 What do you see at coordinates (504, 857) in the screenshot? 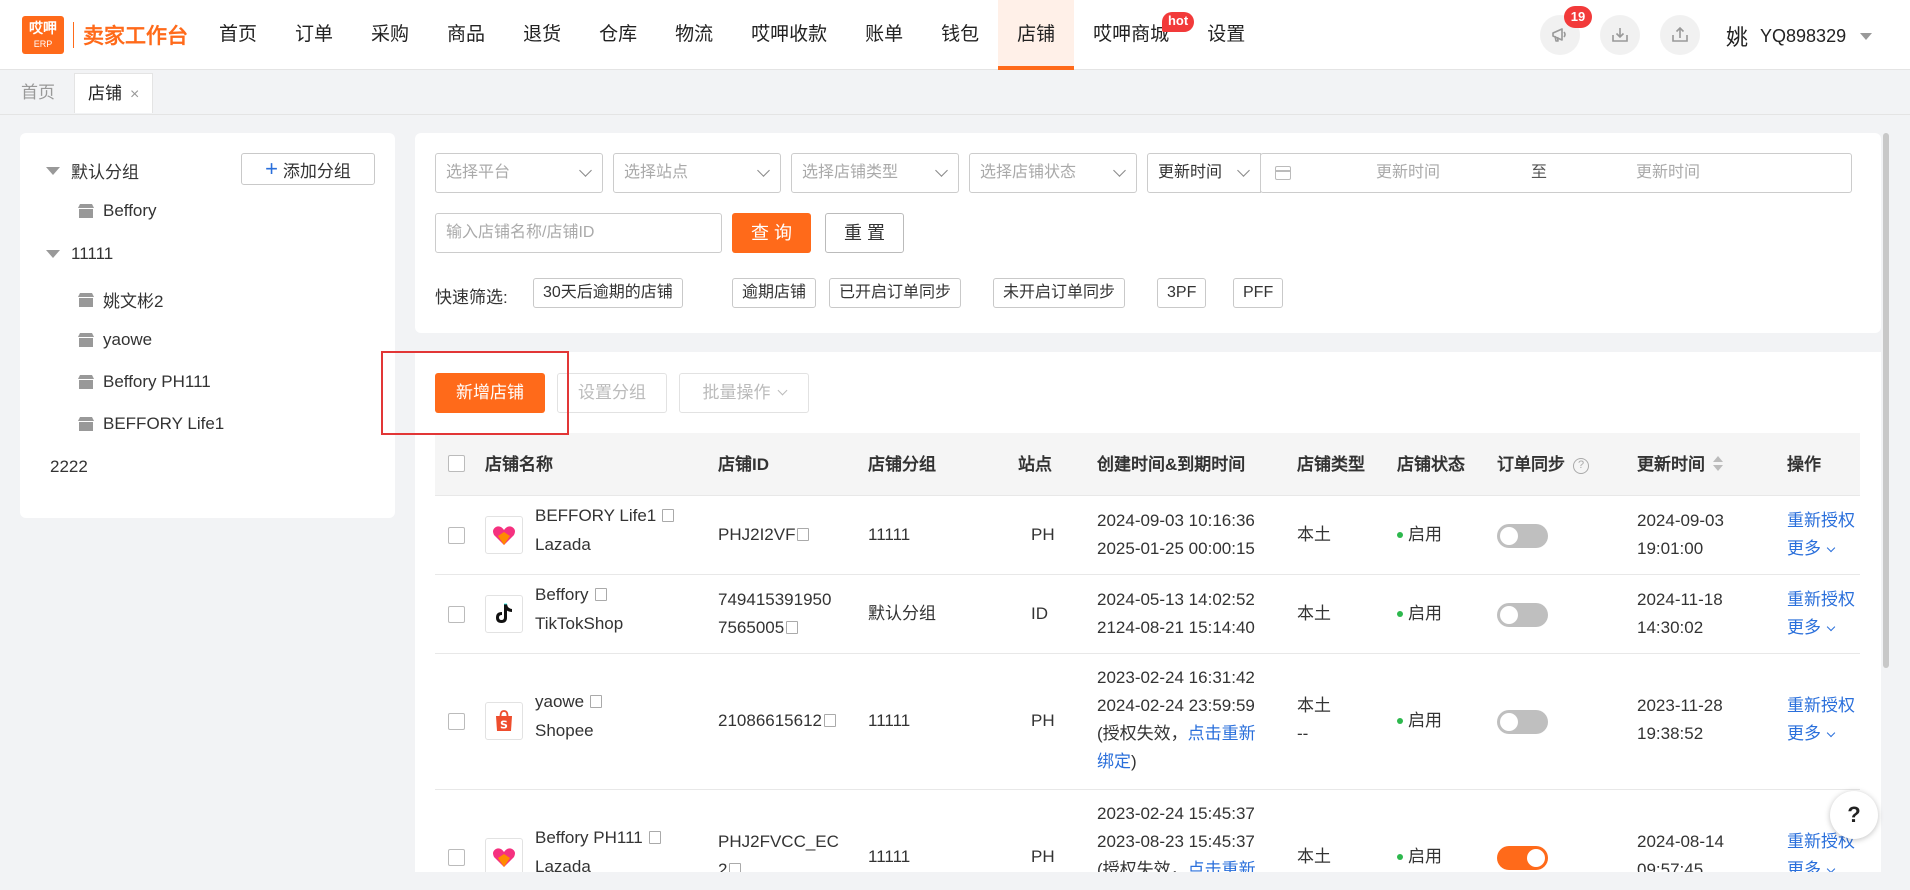
I see `lazada-logo-icon` at bounding box center [504, 857].